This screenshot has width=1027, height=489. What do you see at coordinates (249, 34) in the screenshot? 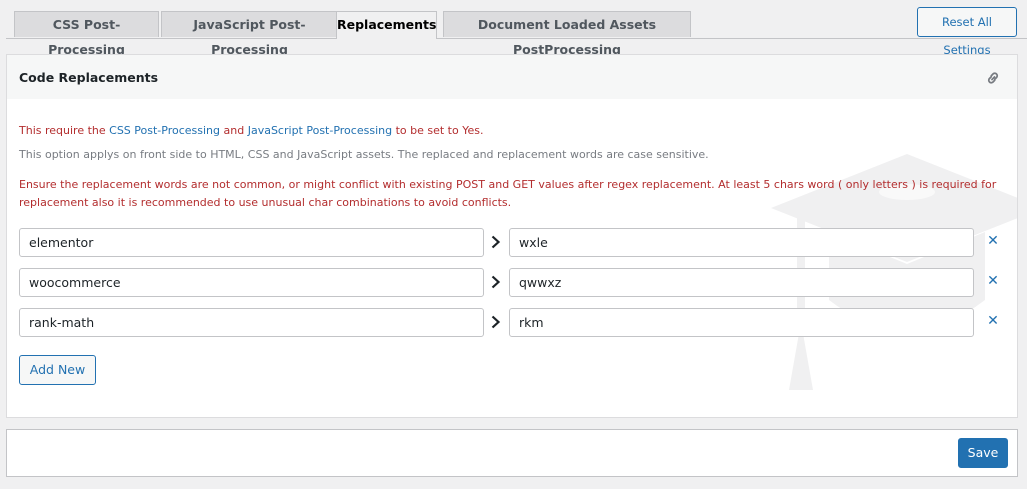
I see `tab-javascript-post-processing: JavaScript Post-Processing` at bounding box center [249, 34].